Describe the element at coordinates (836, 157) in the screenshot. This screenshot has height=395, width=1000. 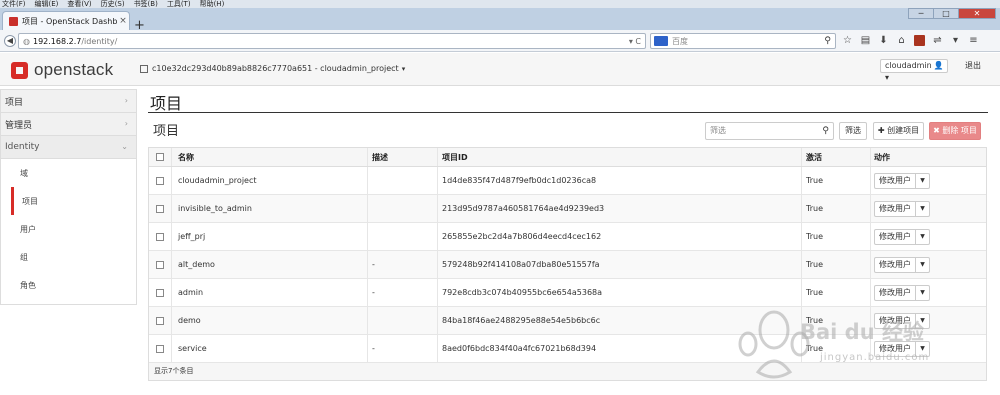
I see `column-header-enabled: 激活` at that location.